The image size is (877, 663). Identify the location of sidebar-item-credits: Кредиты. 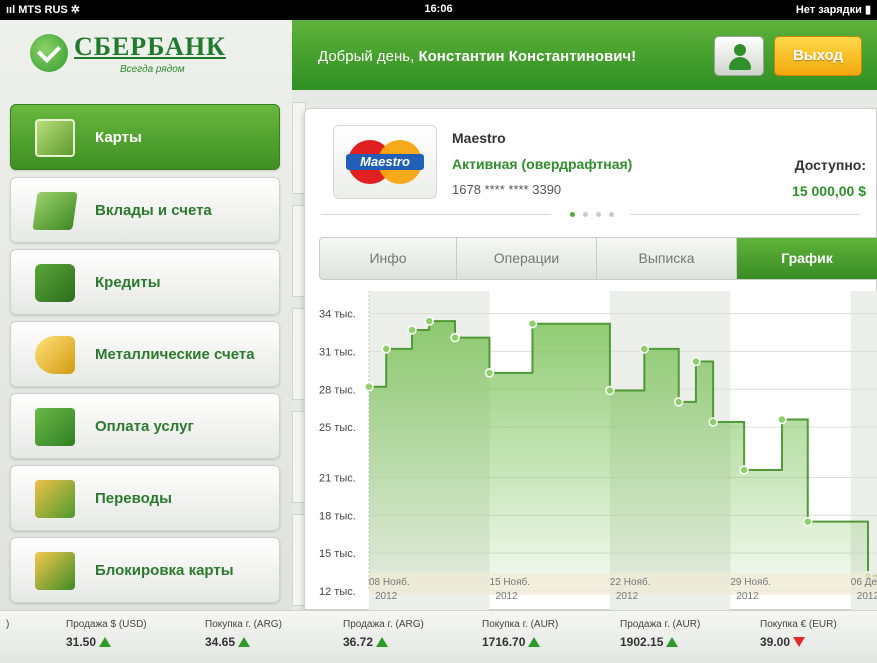
(145, 282).